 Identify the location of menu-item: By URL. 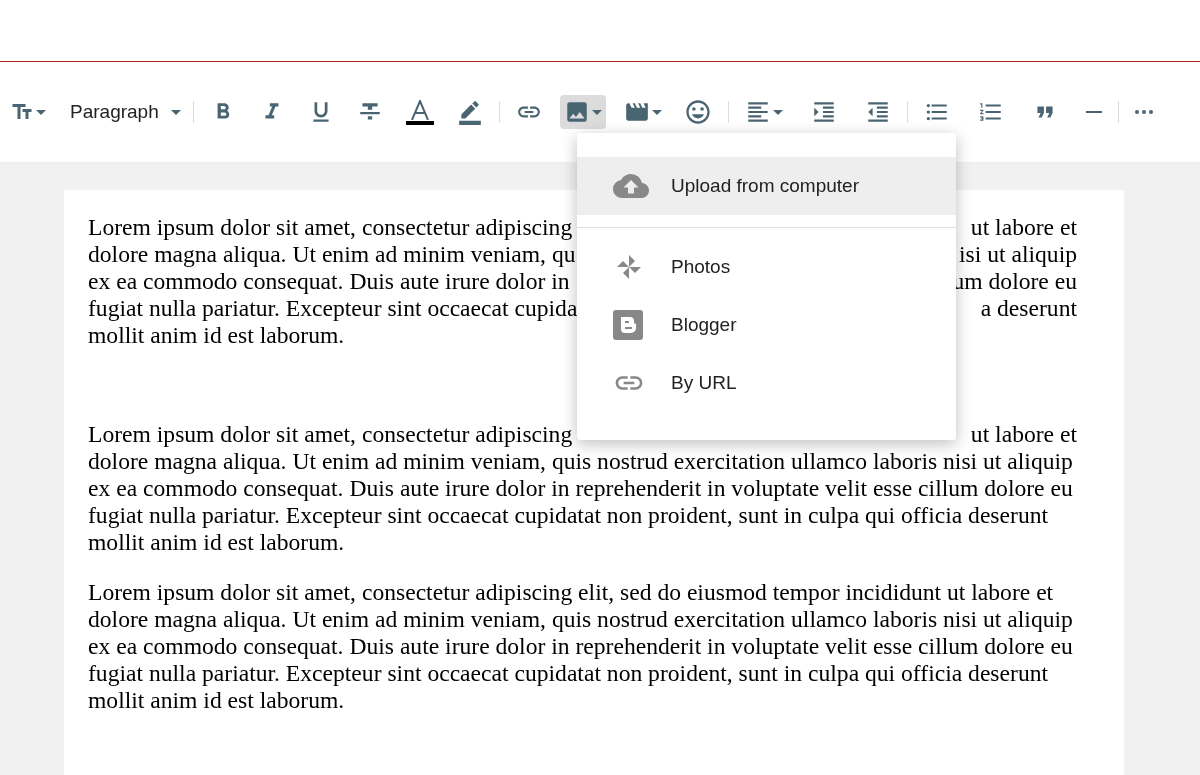
(766, 383).